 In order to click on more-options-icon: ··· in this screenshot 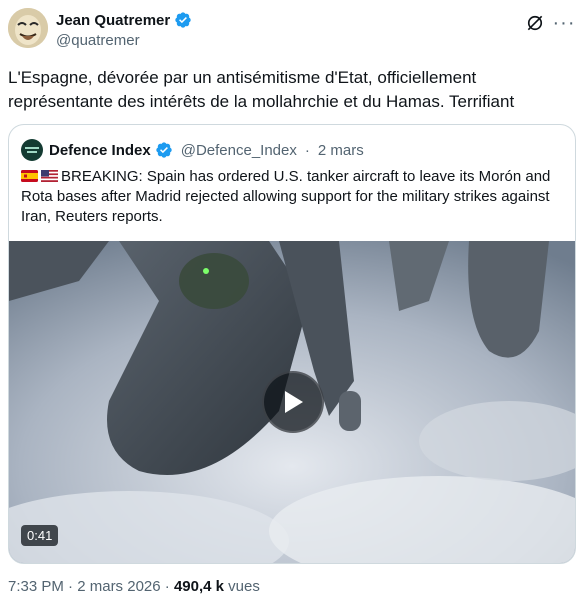, I will do `click(564, 23)`.